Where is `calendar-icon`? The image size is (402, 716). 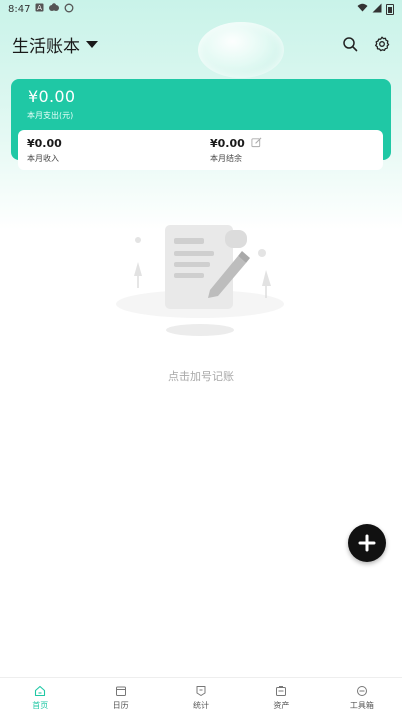 calendar-icon is located at coordinates (120, 691).